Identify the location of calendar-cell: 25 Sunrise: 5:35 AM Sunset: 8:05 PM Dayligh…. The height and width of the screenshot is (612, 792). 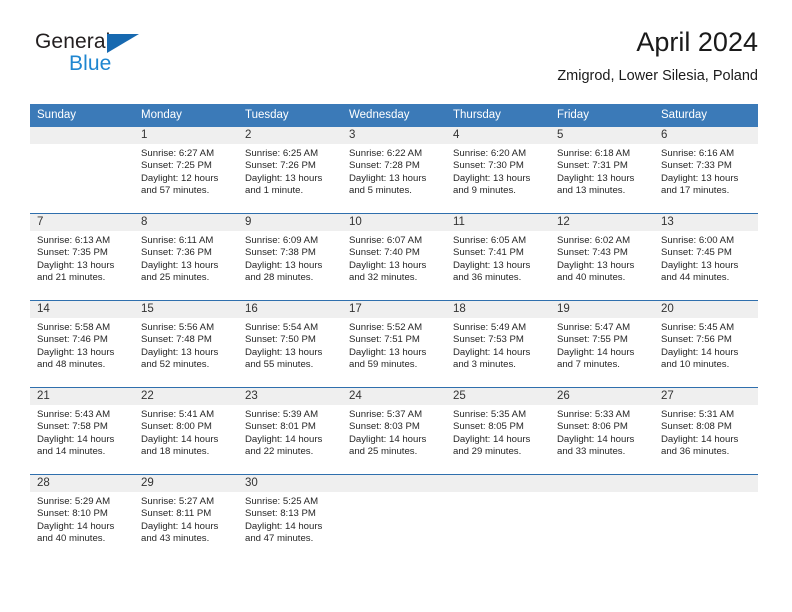
(498, 431).